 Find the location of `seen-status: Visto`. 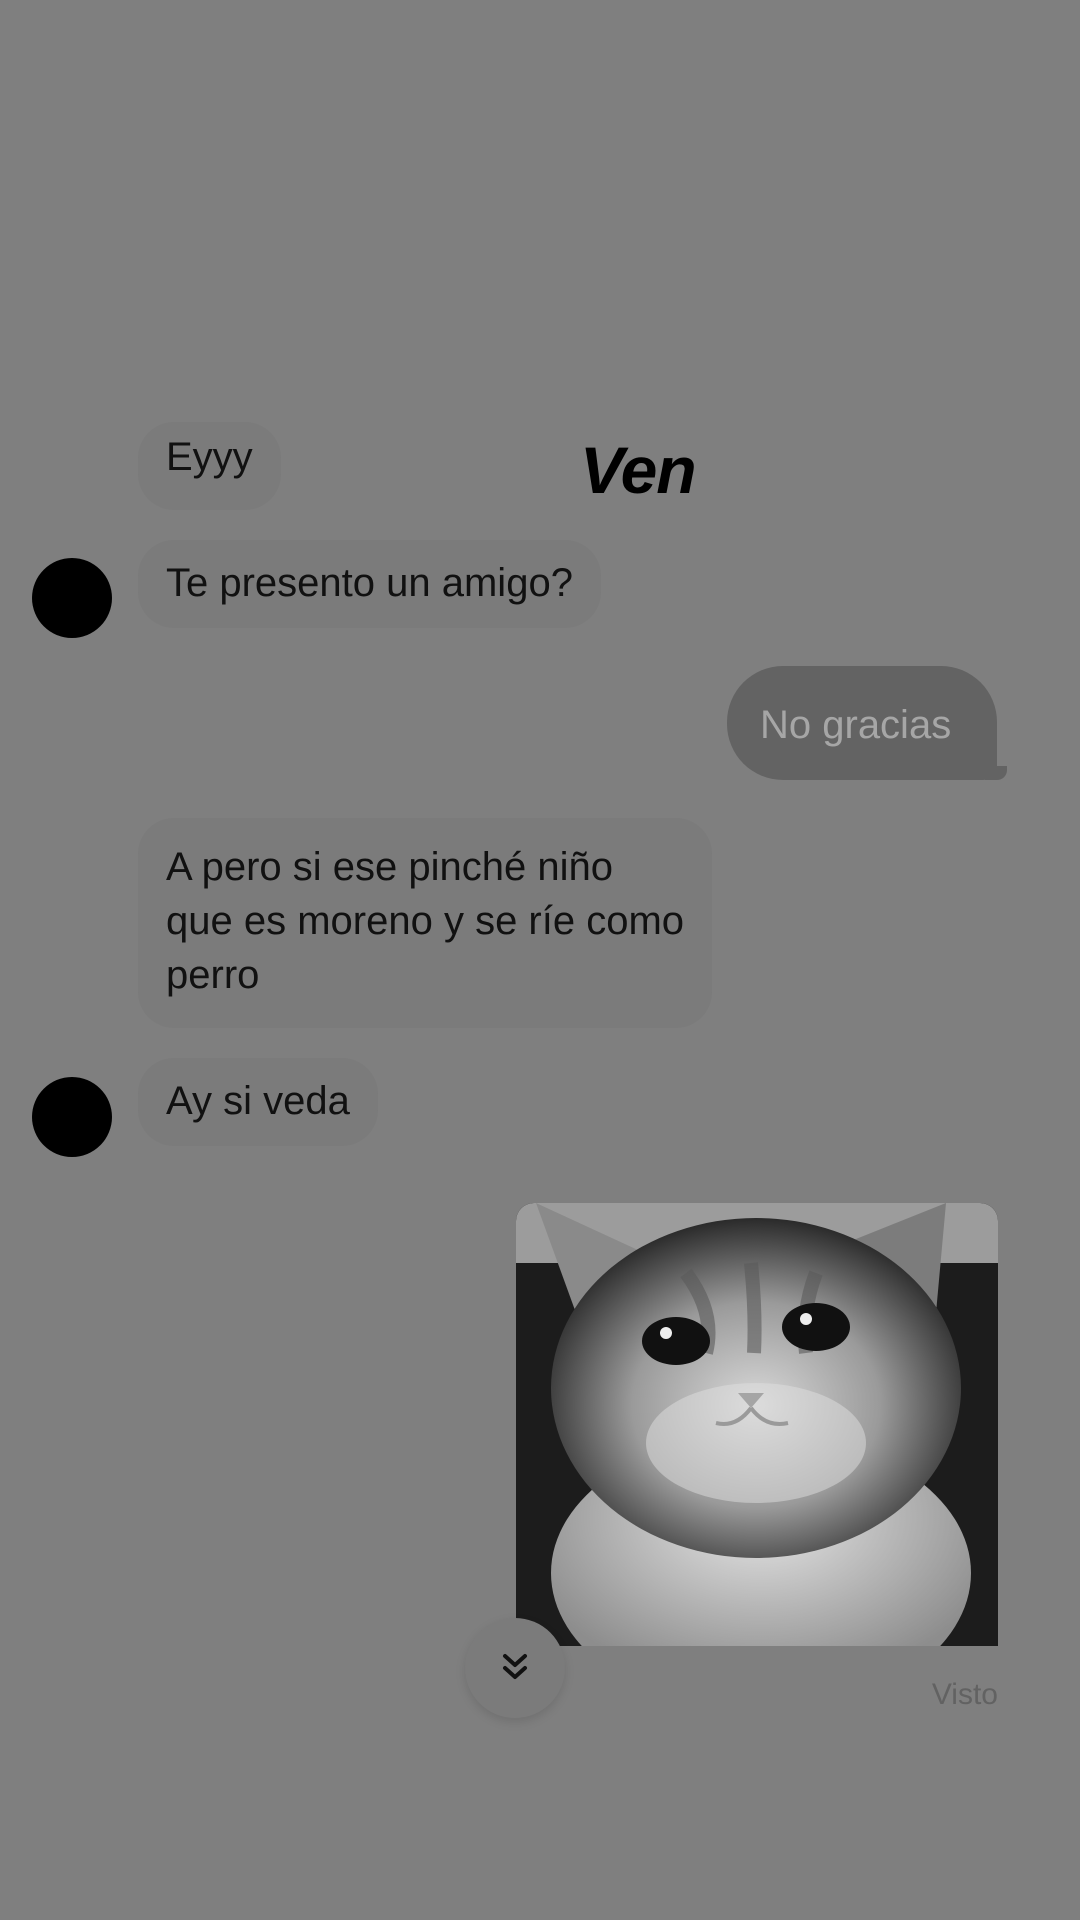

seen-status: Visto is located at coordinates (964, 1694).